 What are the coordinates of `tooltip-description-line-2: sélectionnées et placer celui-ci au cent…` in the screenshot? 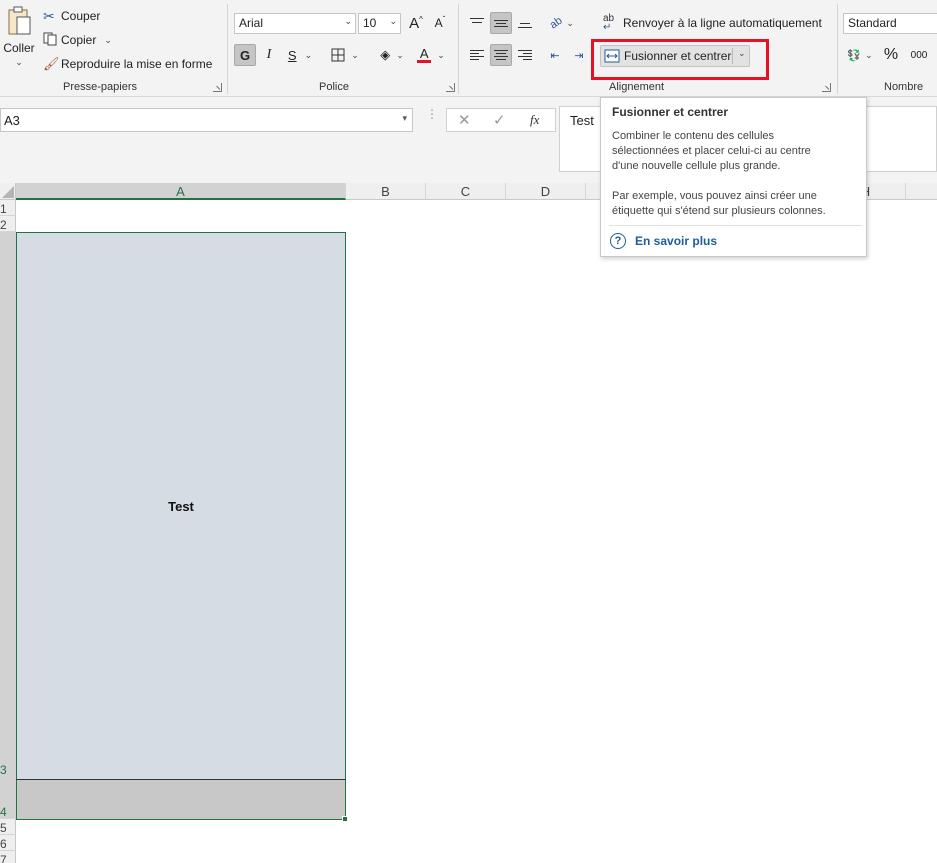 It's located at (711, 151).